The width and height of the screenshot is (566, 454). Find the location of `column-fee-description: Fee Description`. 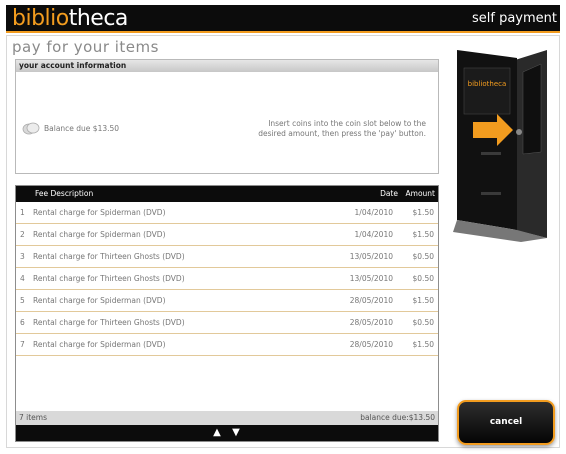

column-fee-description: Fee Description is located at coordinates (64, 193).